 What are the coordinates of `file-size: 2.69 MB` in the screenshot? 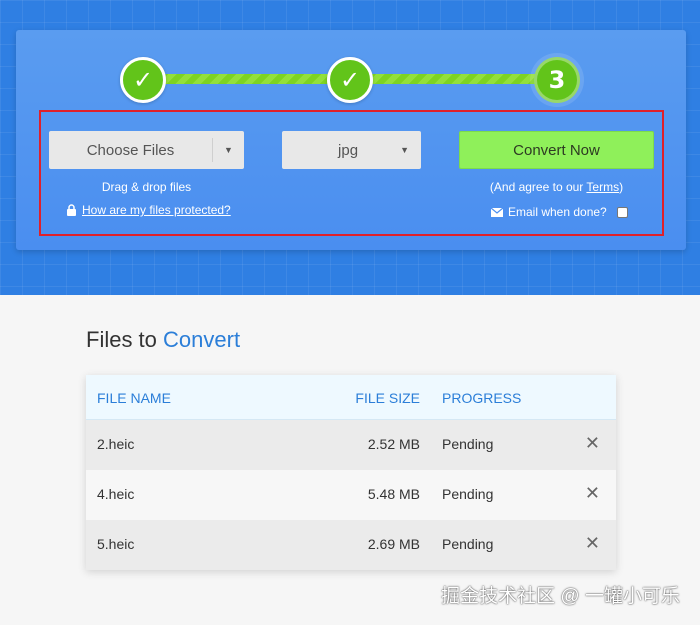 It's located at (393, 544).